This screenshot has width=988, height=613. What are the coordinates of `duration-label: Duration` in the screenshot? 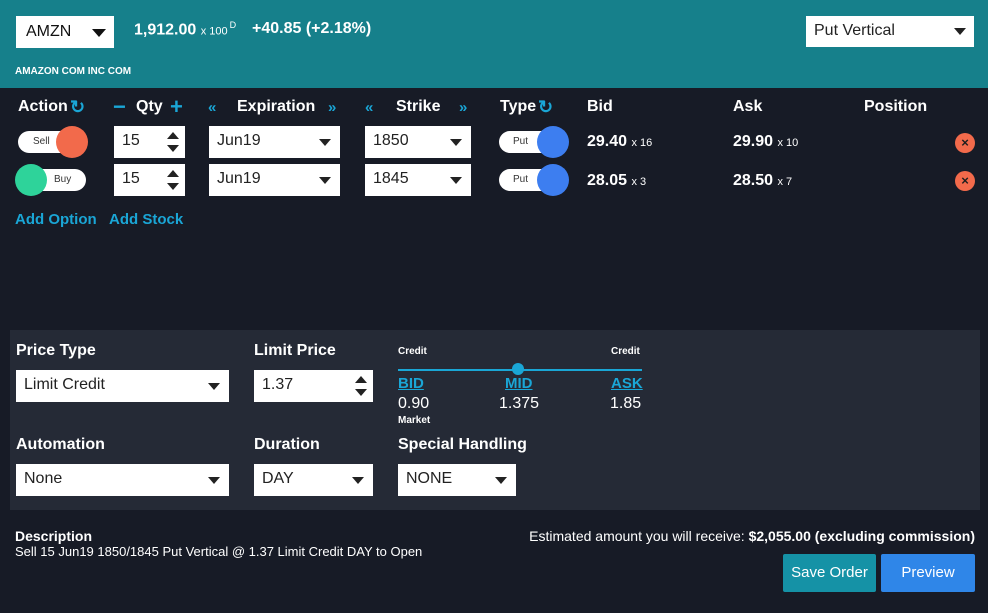 It's located at (287, 444).